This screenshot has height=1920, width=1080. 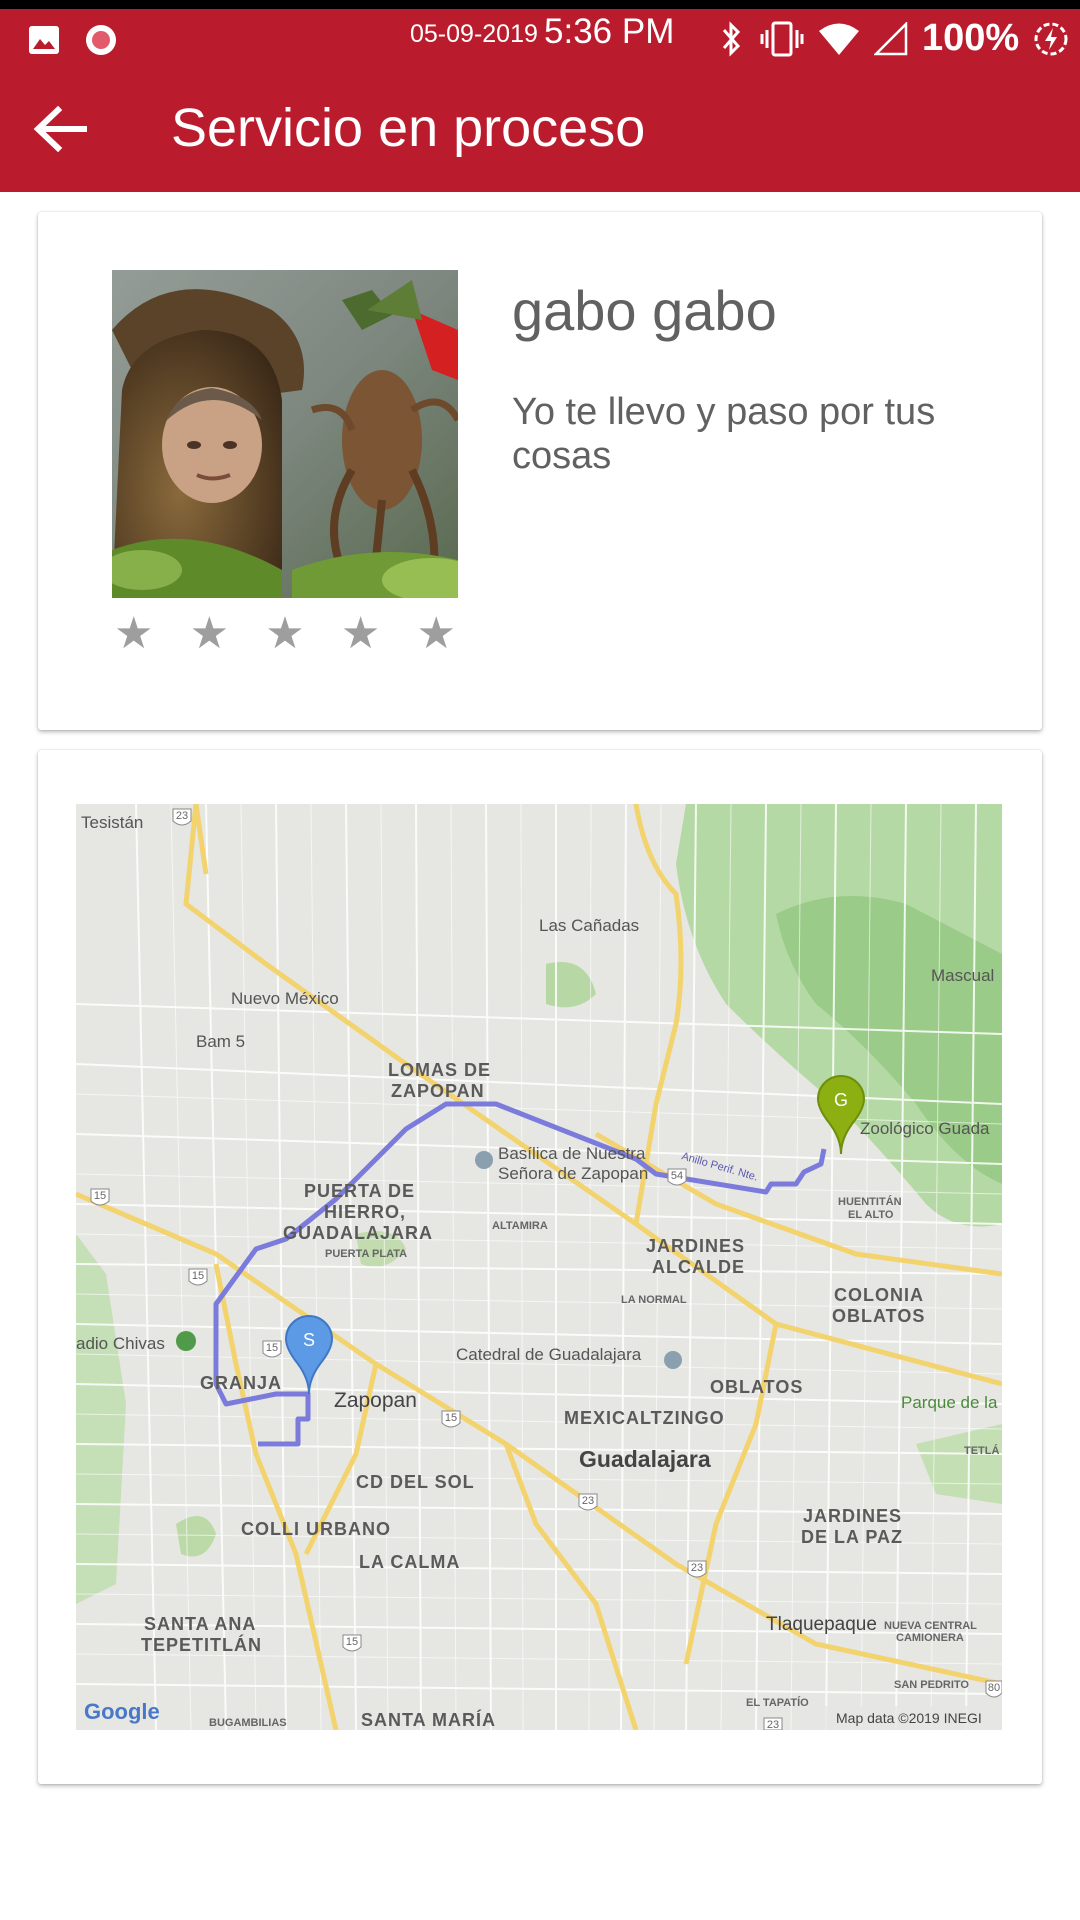 I want to click on google-logo: Google, so click(x=122, y=1711).